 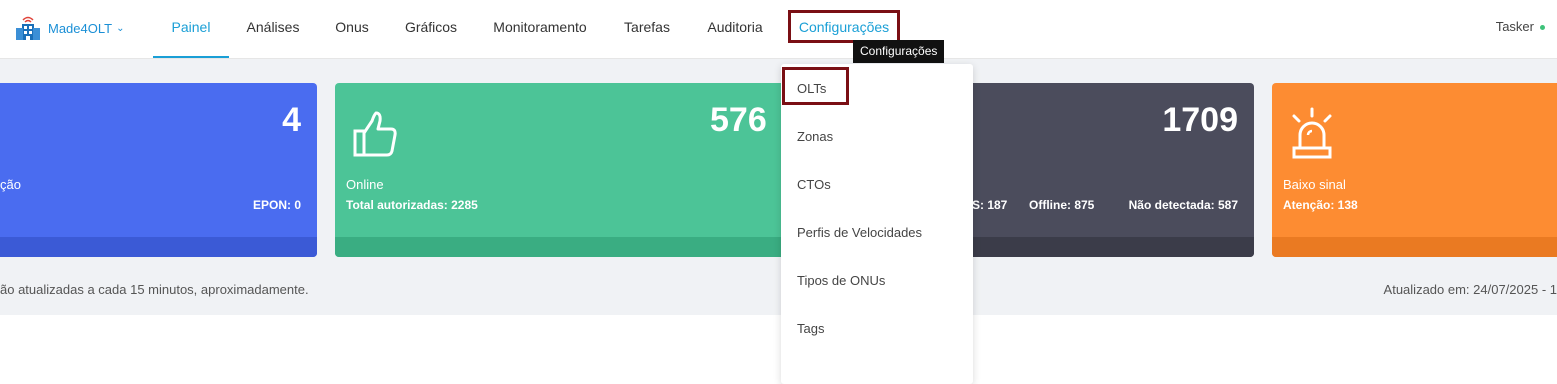 What do you see at coordinates (990, 205) in the screenshot?
I see `card-sub-los: S: 187` at bounding box center [990, 205].